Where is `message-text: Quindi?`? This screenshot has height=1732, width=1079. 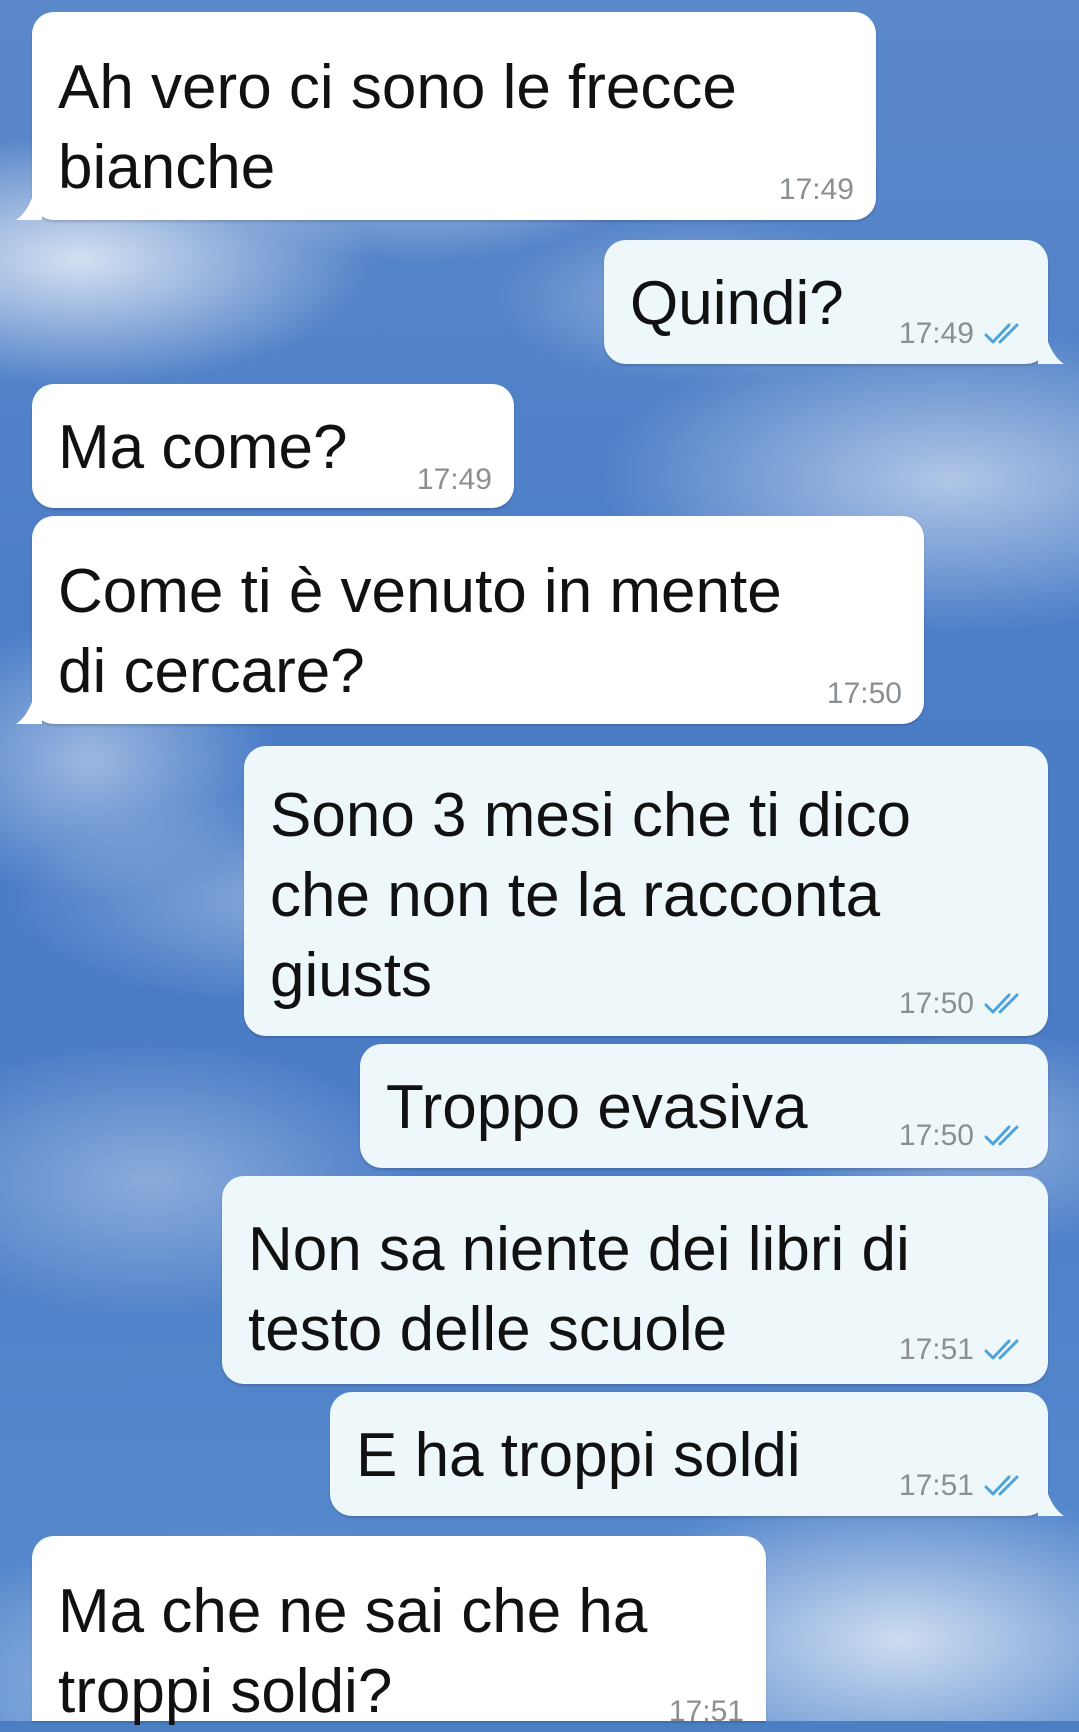 message-text: Quindi? is located at coordinates (737, 303).